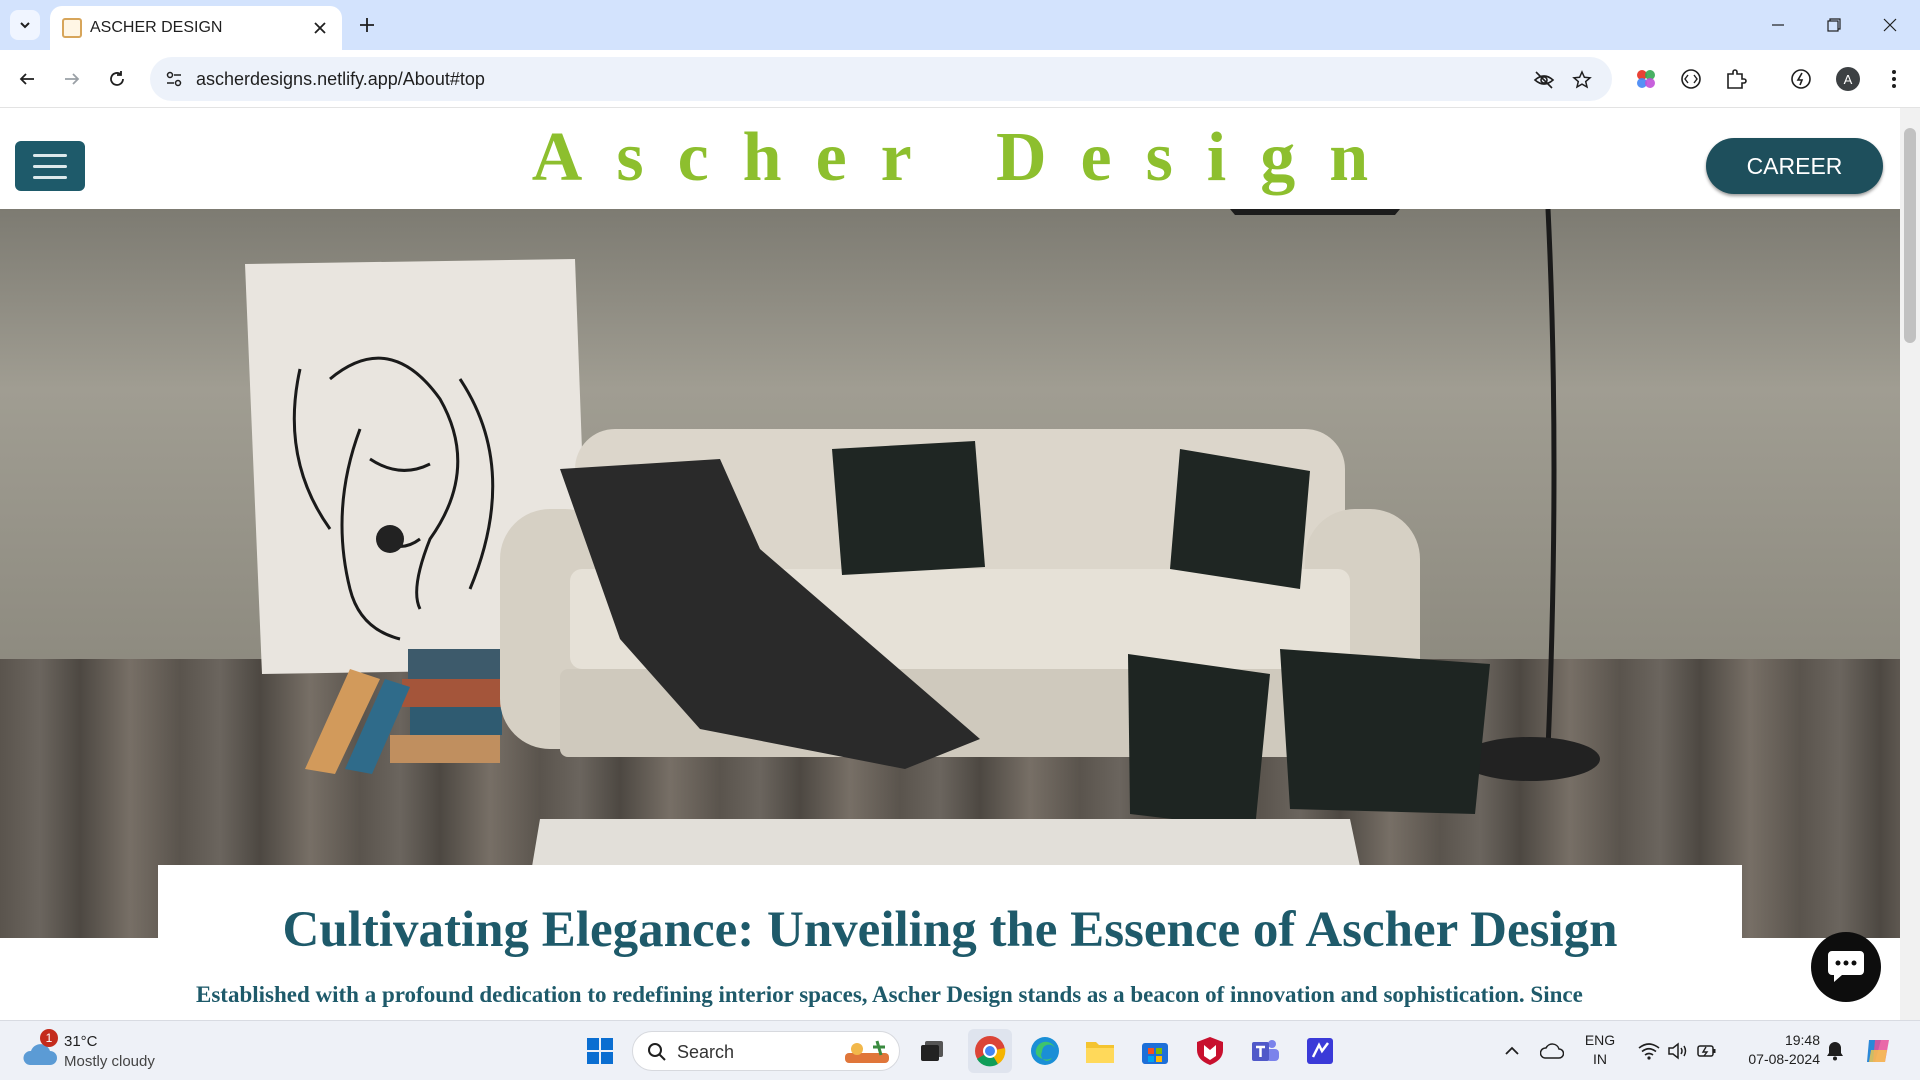  I want to click on cloud-sync-icon, so click(1552, 1051).